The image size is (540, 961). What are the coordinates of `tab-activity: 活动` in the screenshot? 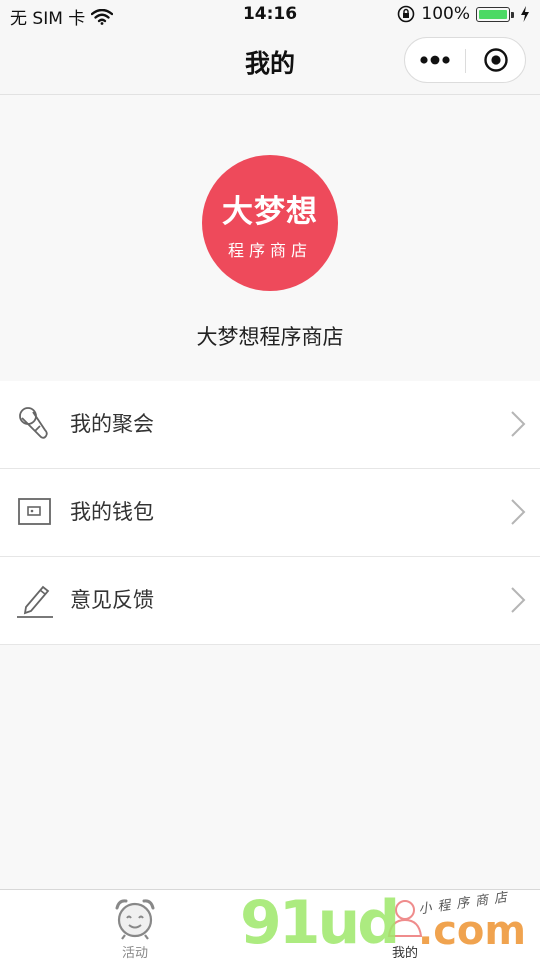 It's located at (135, 925).